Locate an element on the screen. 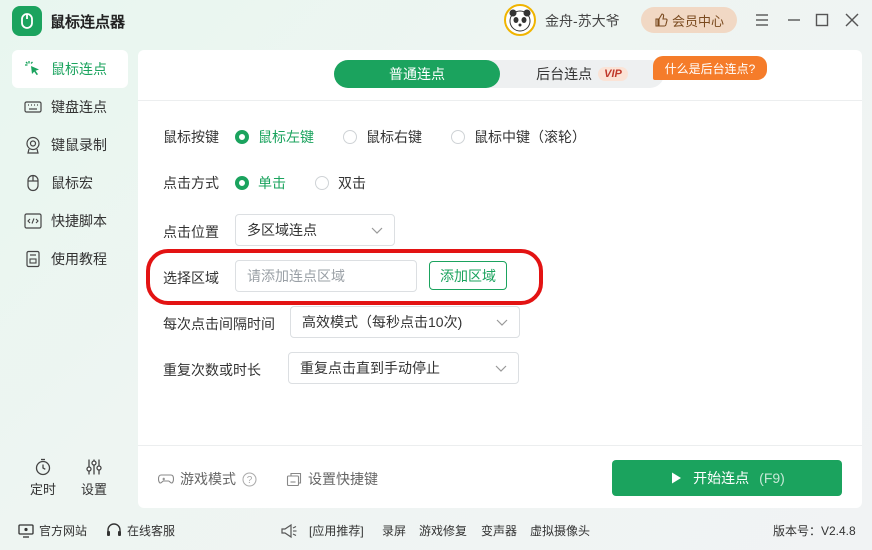 Image resolution: width=872 pixels, height=550 pixels. official-website-link: 官方网站 is located at coordinates (52, 530).